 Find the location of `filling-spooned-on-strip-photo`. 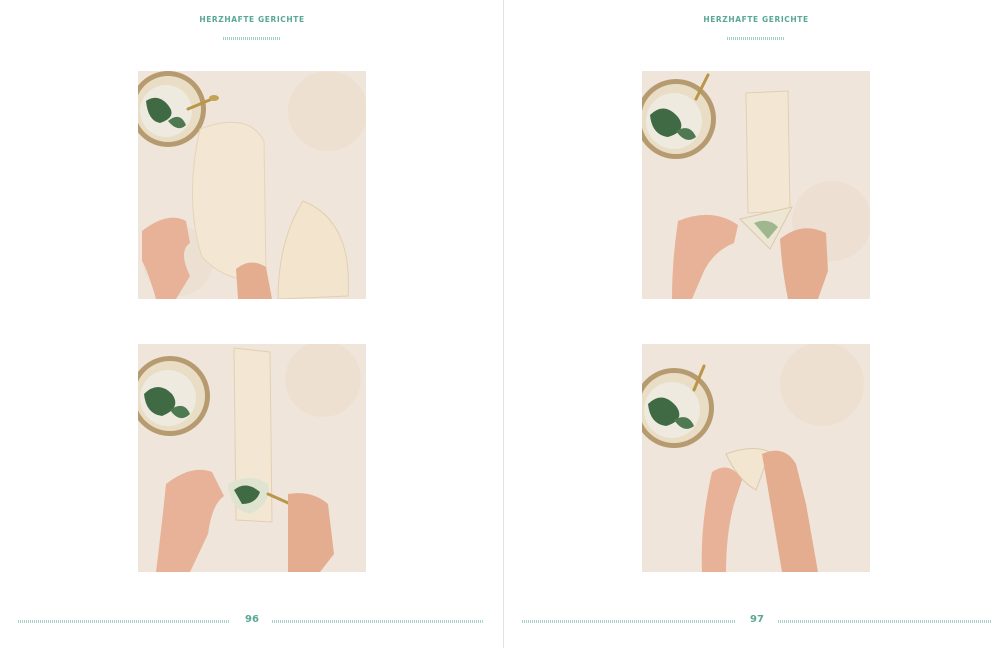

filling-spooned-on-strip-photo is located at coordinates (252, 458).